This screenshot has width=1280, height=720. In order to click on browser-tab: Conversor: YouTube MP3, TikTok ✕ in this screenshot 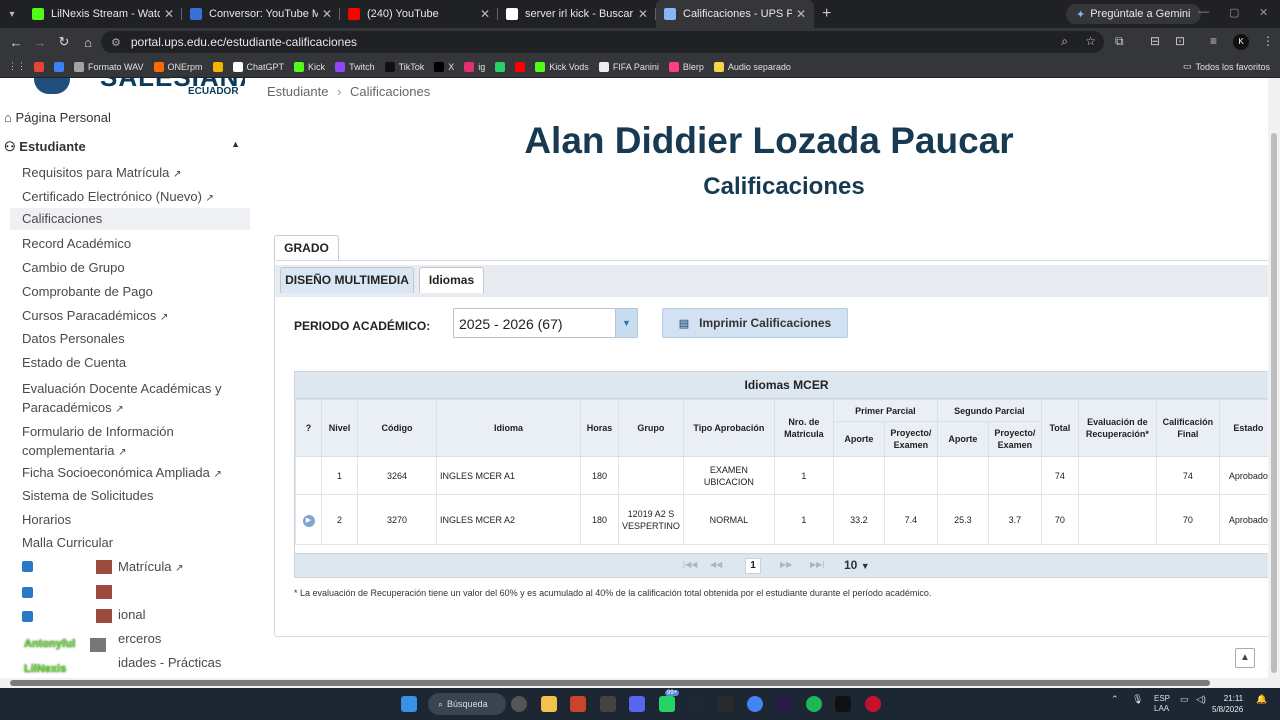, I will do `click(261, 14)`.